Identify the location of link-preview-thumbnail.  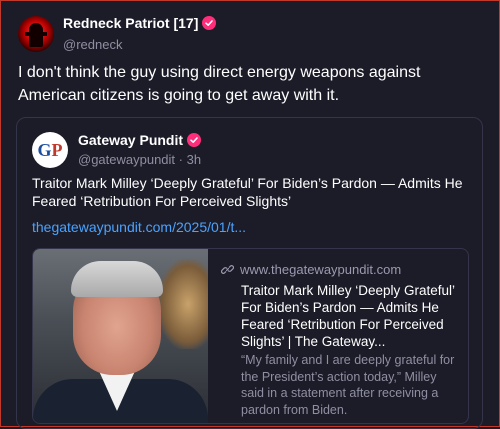
(120, 336).